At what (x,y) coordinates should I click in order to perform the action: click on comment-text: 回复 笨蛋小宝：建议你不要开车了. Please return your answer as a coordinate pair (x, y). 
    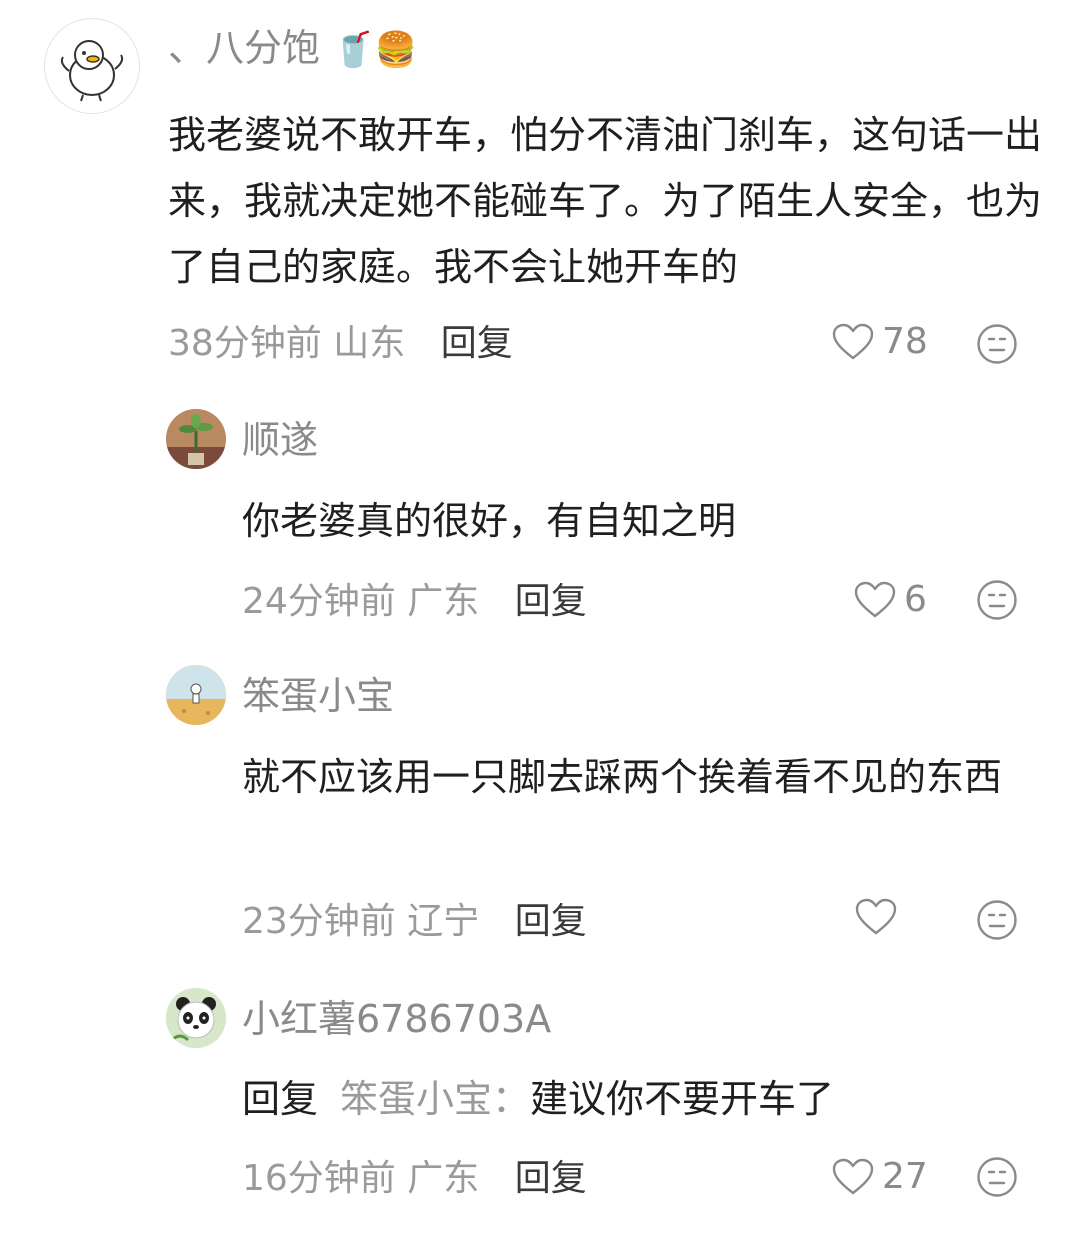
    Looking at the image, I should click on (642, 1099).